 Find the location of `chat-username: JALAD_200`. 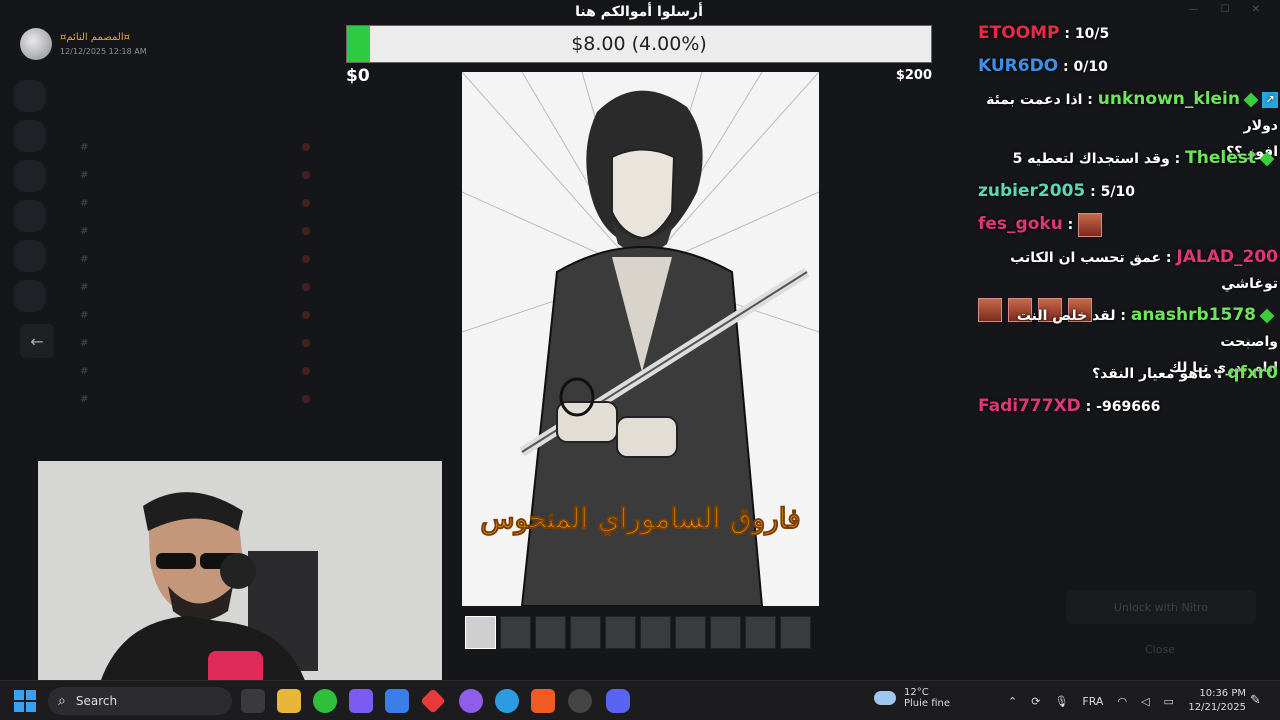

chat-username: JALAD_200 is located at coordinates (1227, 257).